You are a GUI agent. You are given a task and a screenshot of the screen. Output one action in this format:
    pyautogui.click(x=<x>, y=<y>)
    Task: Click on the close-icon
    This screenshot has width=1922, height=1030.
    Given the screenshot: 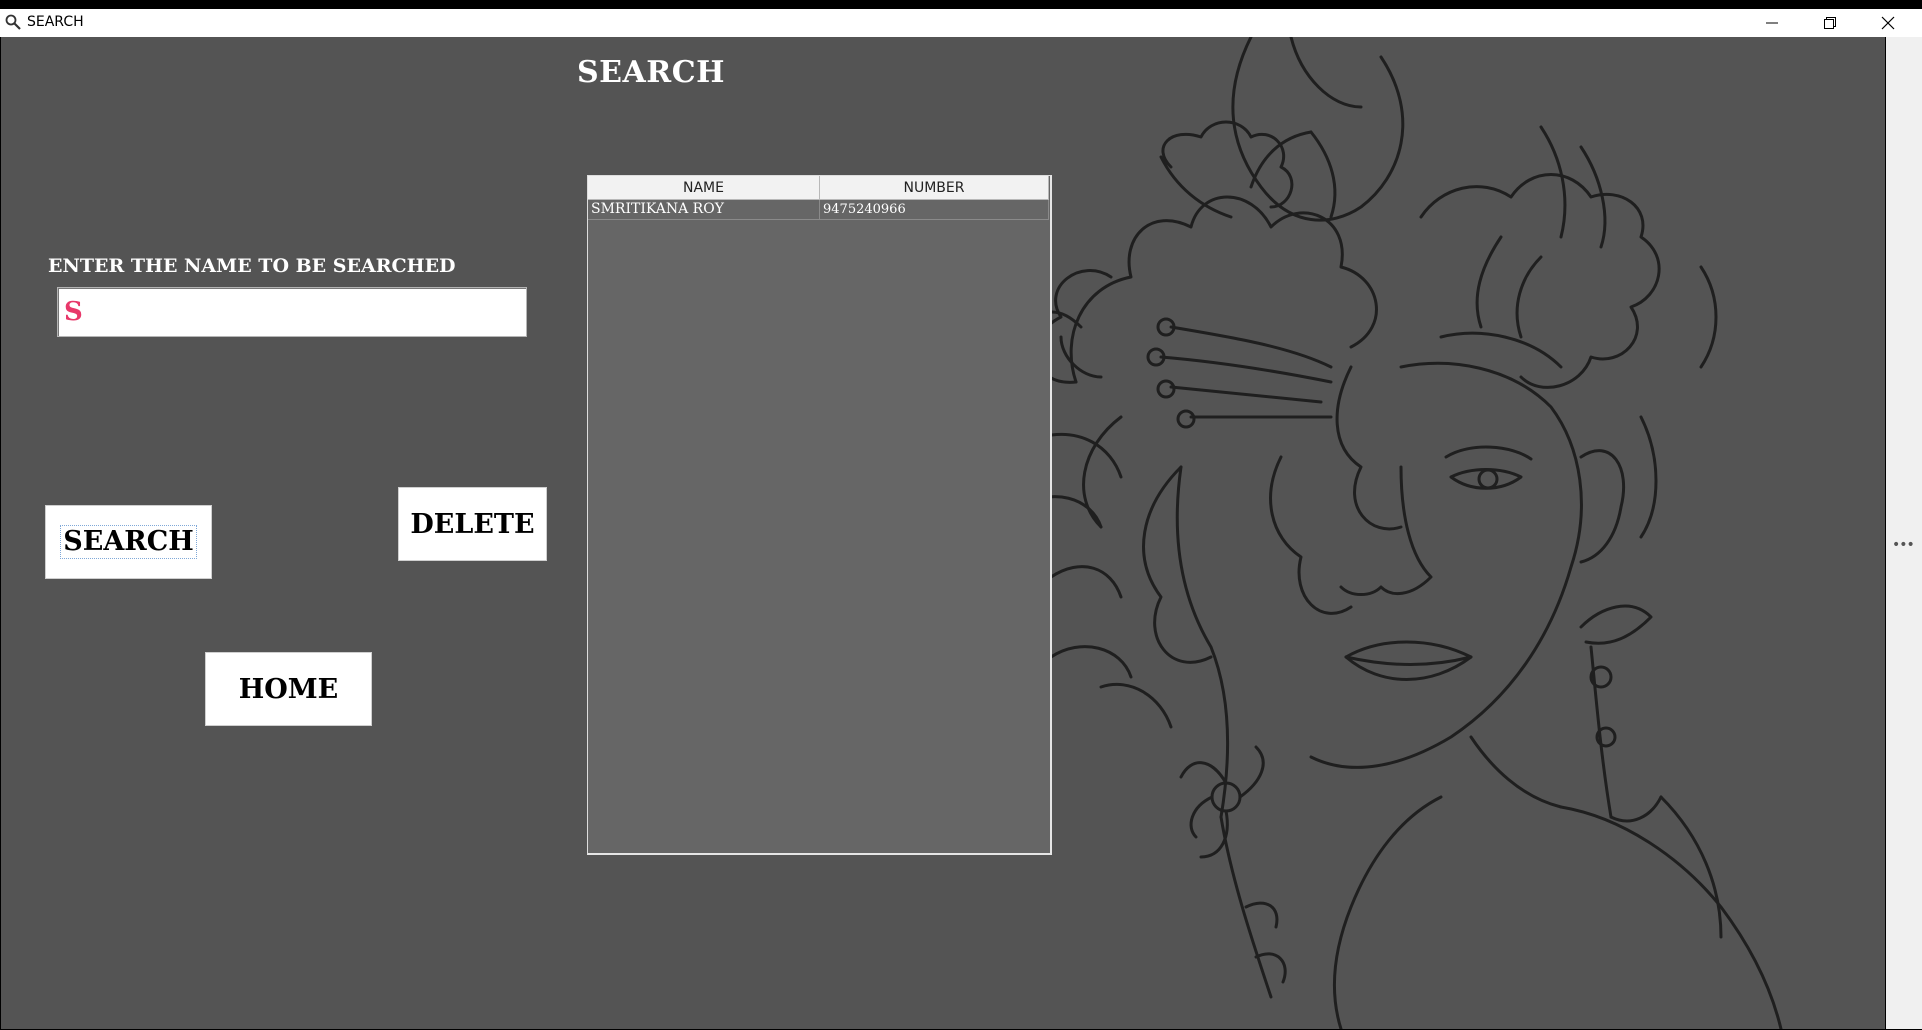 What is the action you would take?
    pyautogui.click(x=1888, y=23)
    